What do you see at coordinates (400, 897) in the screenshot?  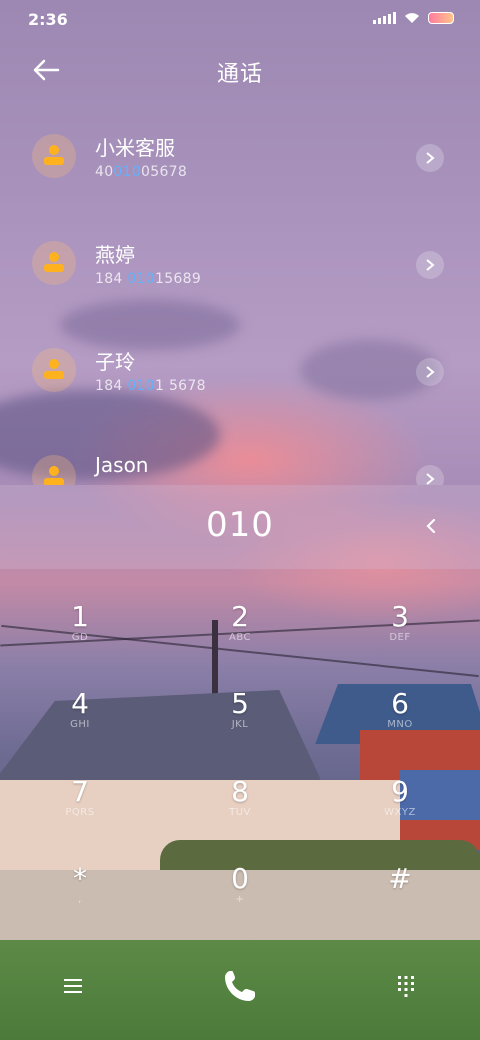 I see `key-hash: #` at bounding box center [400, 897].